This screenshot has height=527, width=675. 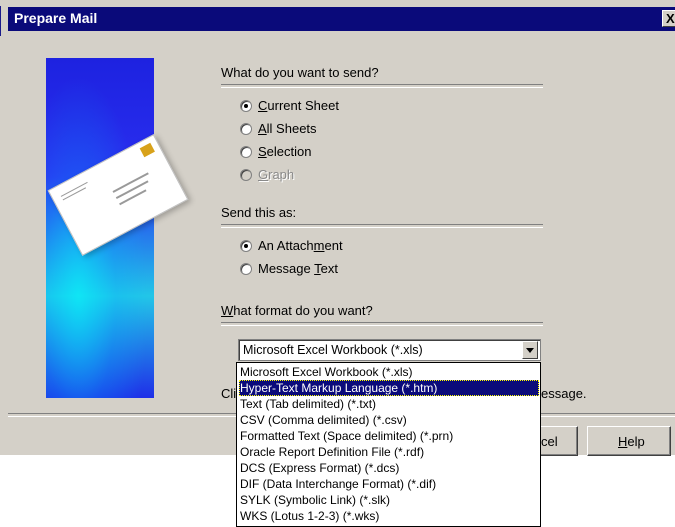 What do you see at coordinates (389, 500) in the screenshot?
I see `format-option: SYLK (Symbolic Link) (*.slk)` at bounding box center [389, 500].